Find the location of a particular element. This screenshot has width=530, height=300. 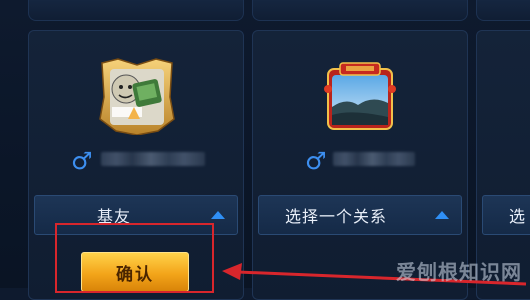

relation-dropdown-label: 选择一个关系 is located at coordinates (336, 216).